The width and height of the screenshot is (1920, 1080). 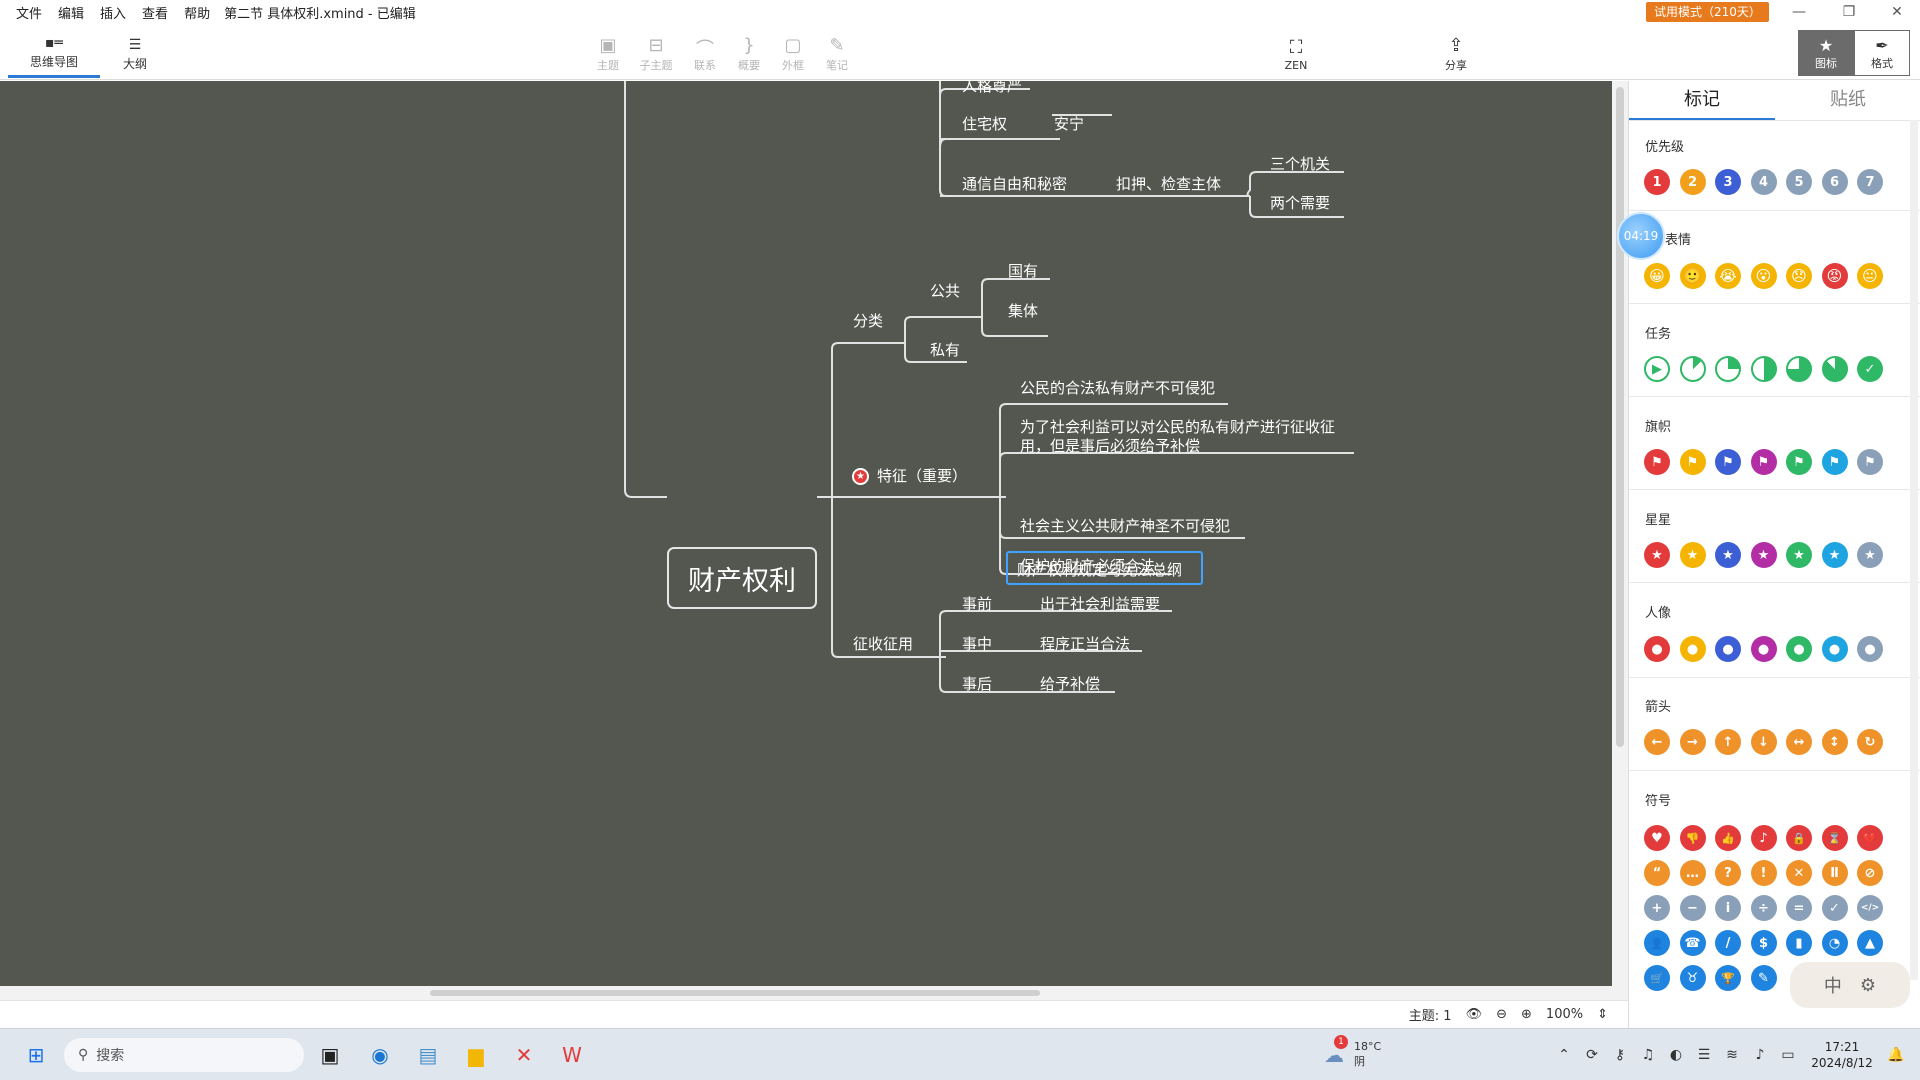 I want to click on star-orange-icon: ★, so click(x=1692, y=555).